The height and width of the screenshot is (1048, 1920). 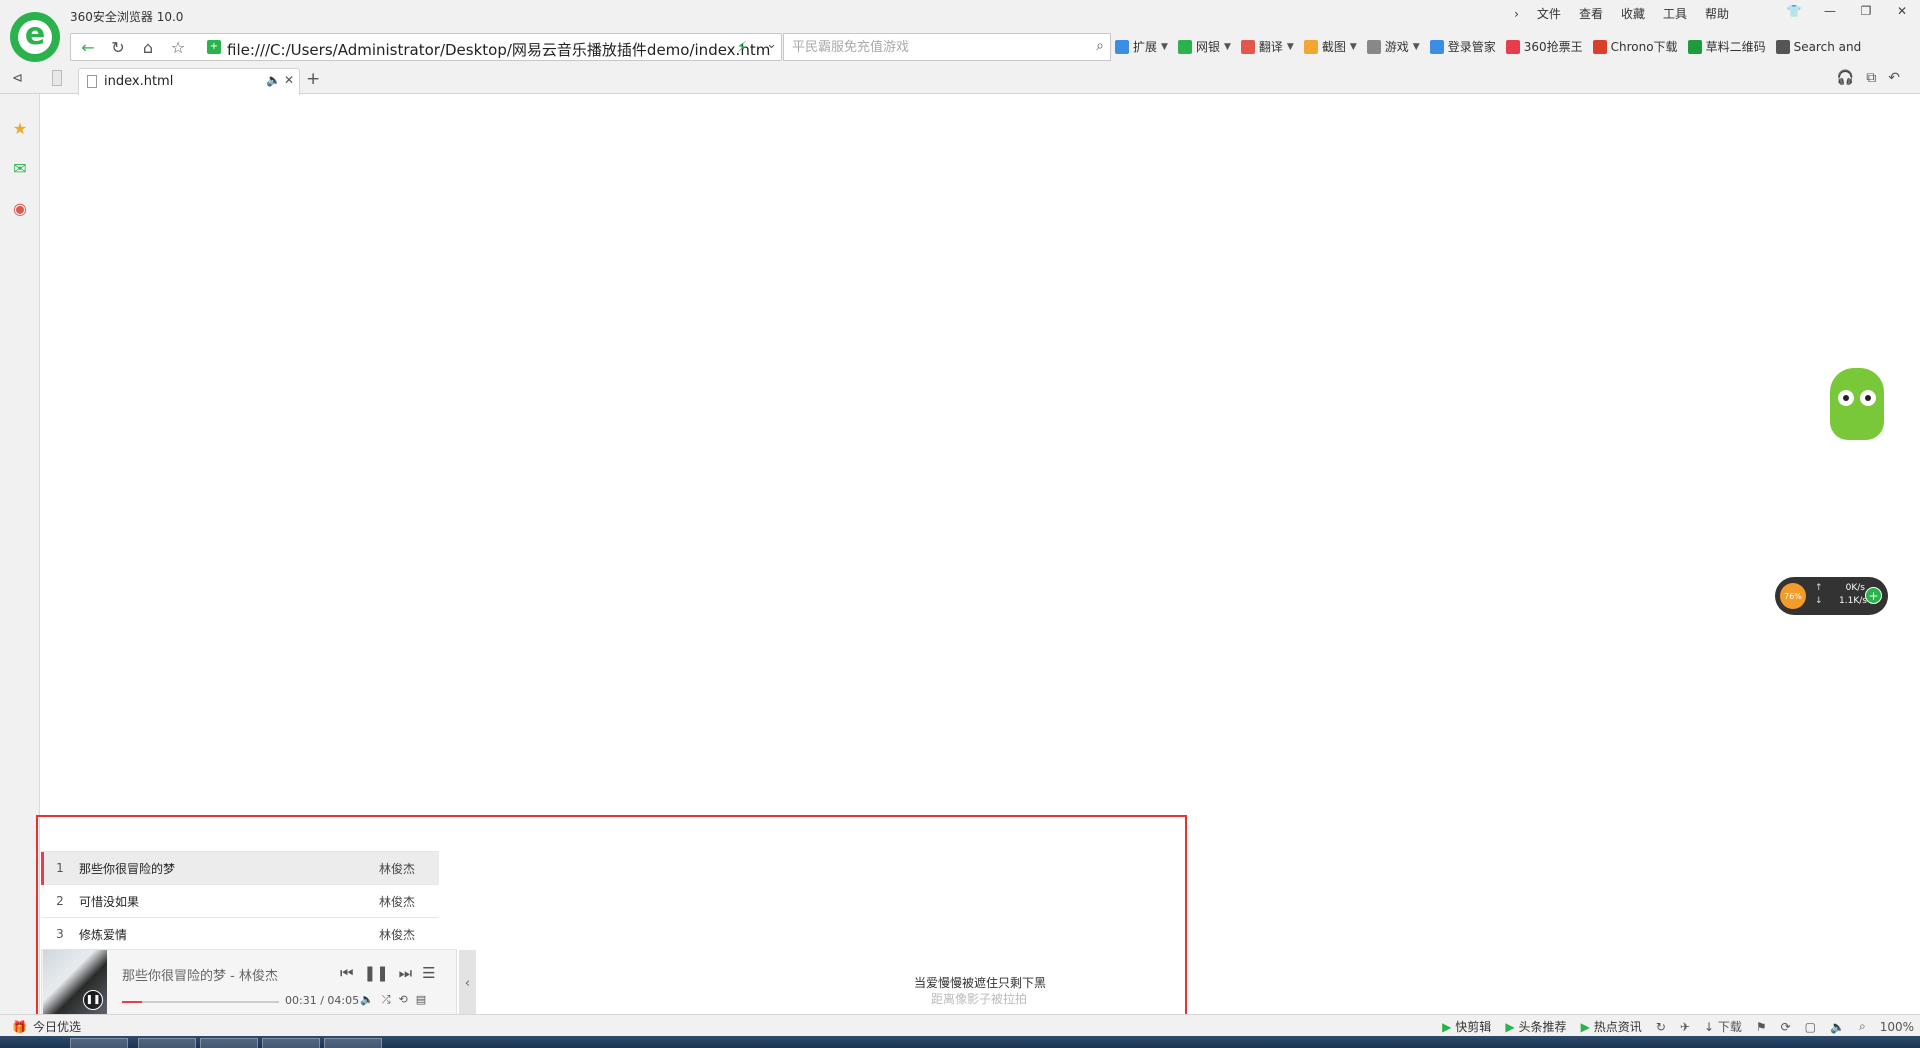 I want to click on today-picks-label: 今日优选, so click(x=56, y=1027).